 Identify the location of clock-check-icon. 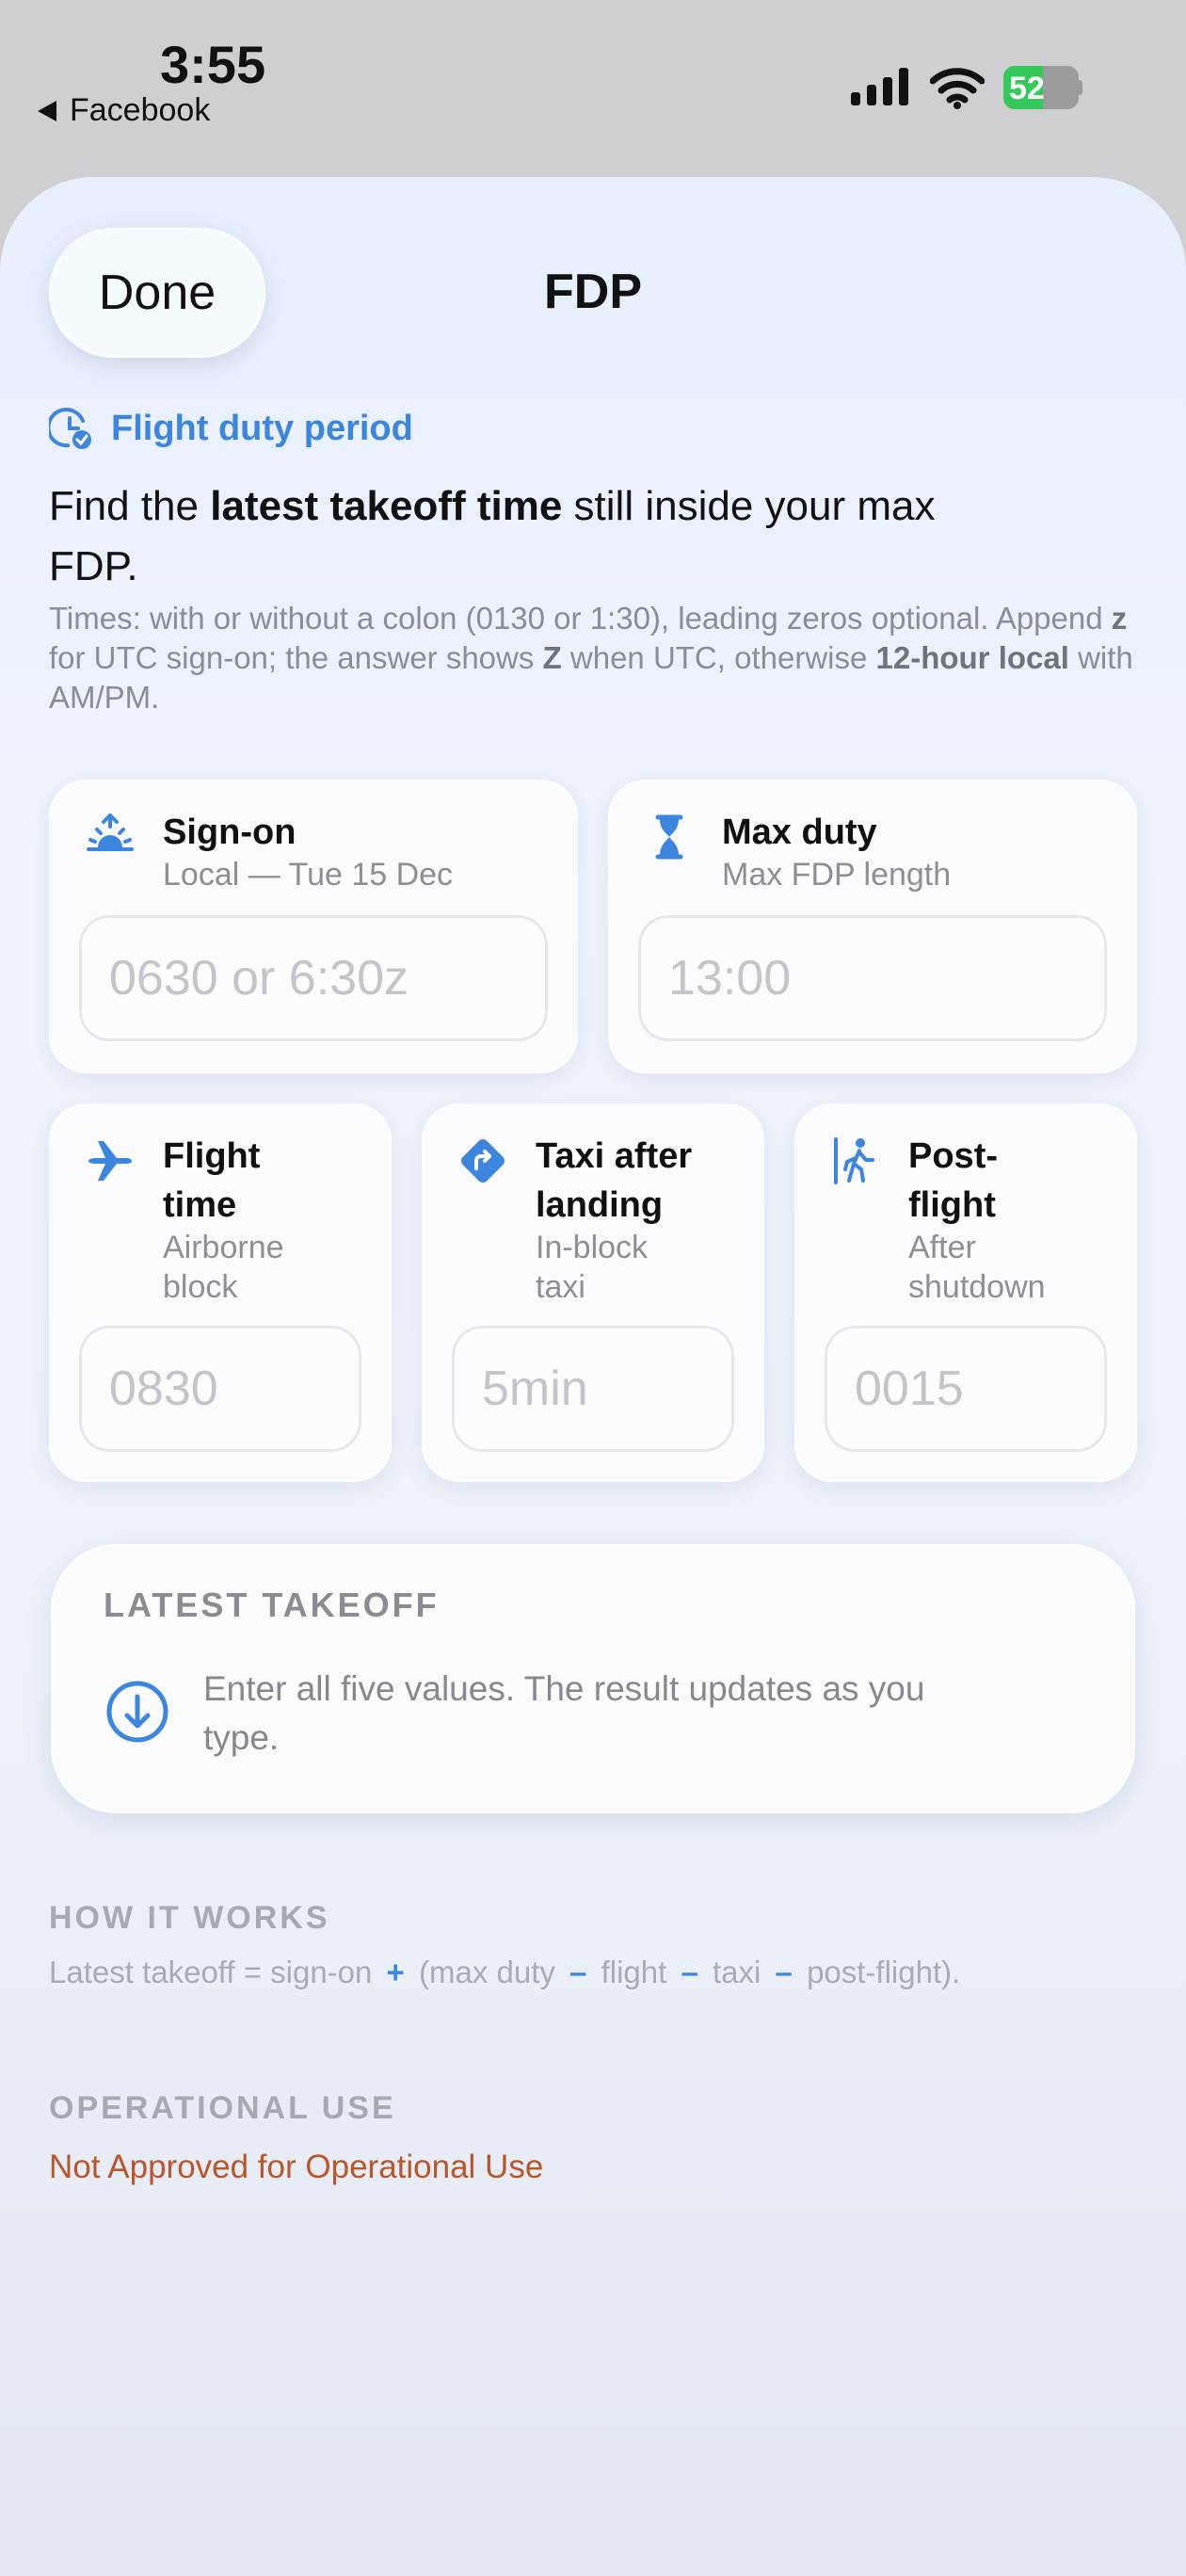
(70, 428).